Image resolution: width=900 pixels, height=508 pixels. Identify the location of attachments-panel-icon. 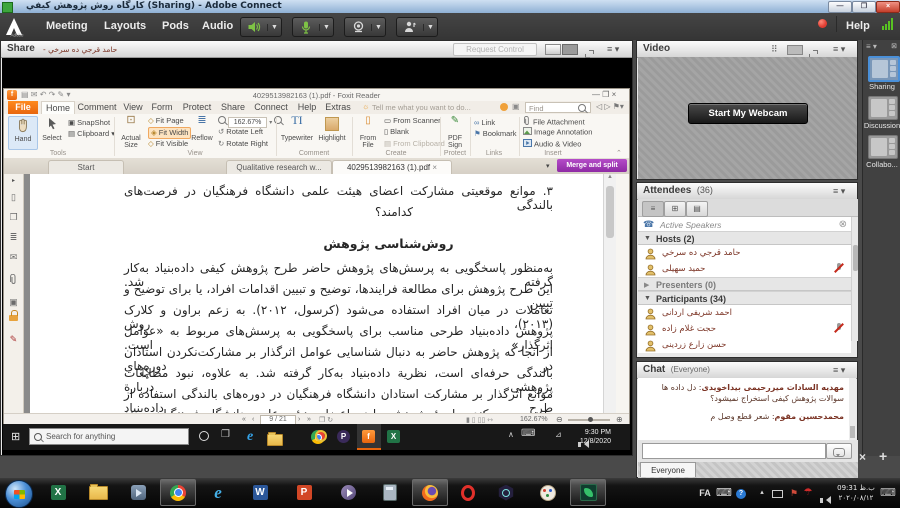
(13, 281).